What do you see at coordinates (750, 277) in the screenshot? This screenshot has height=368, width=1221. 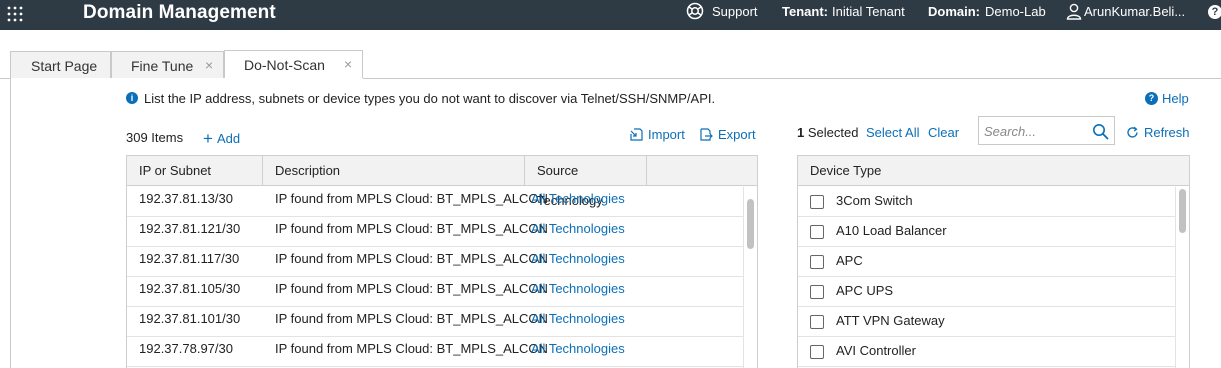 I see `ip-table-scrollbar` at bounding box center [750, 277].